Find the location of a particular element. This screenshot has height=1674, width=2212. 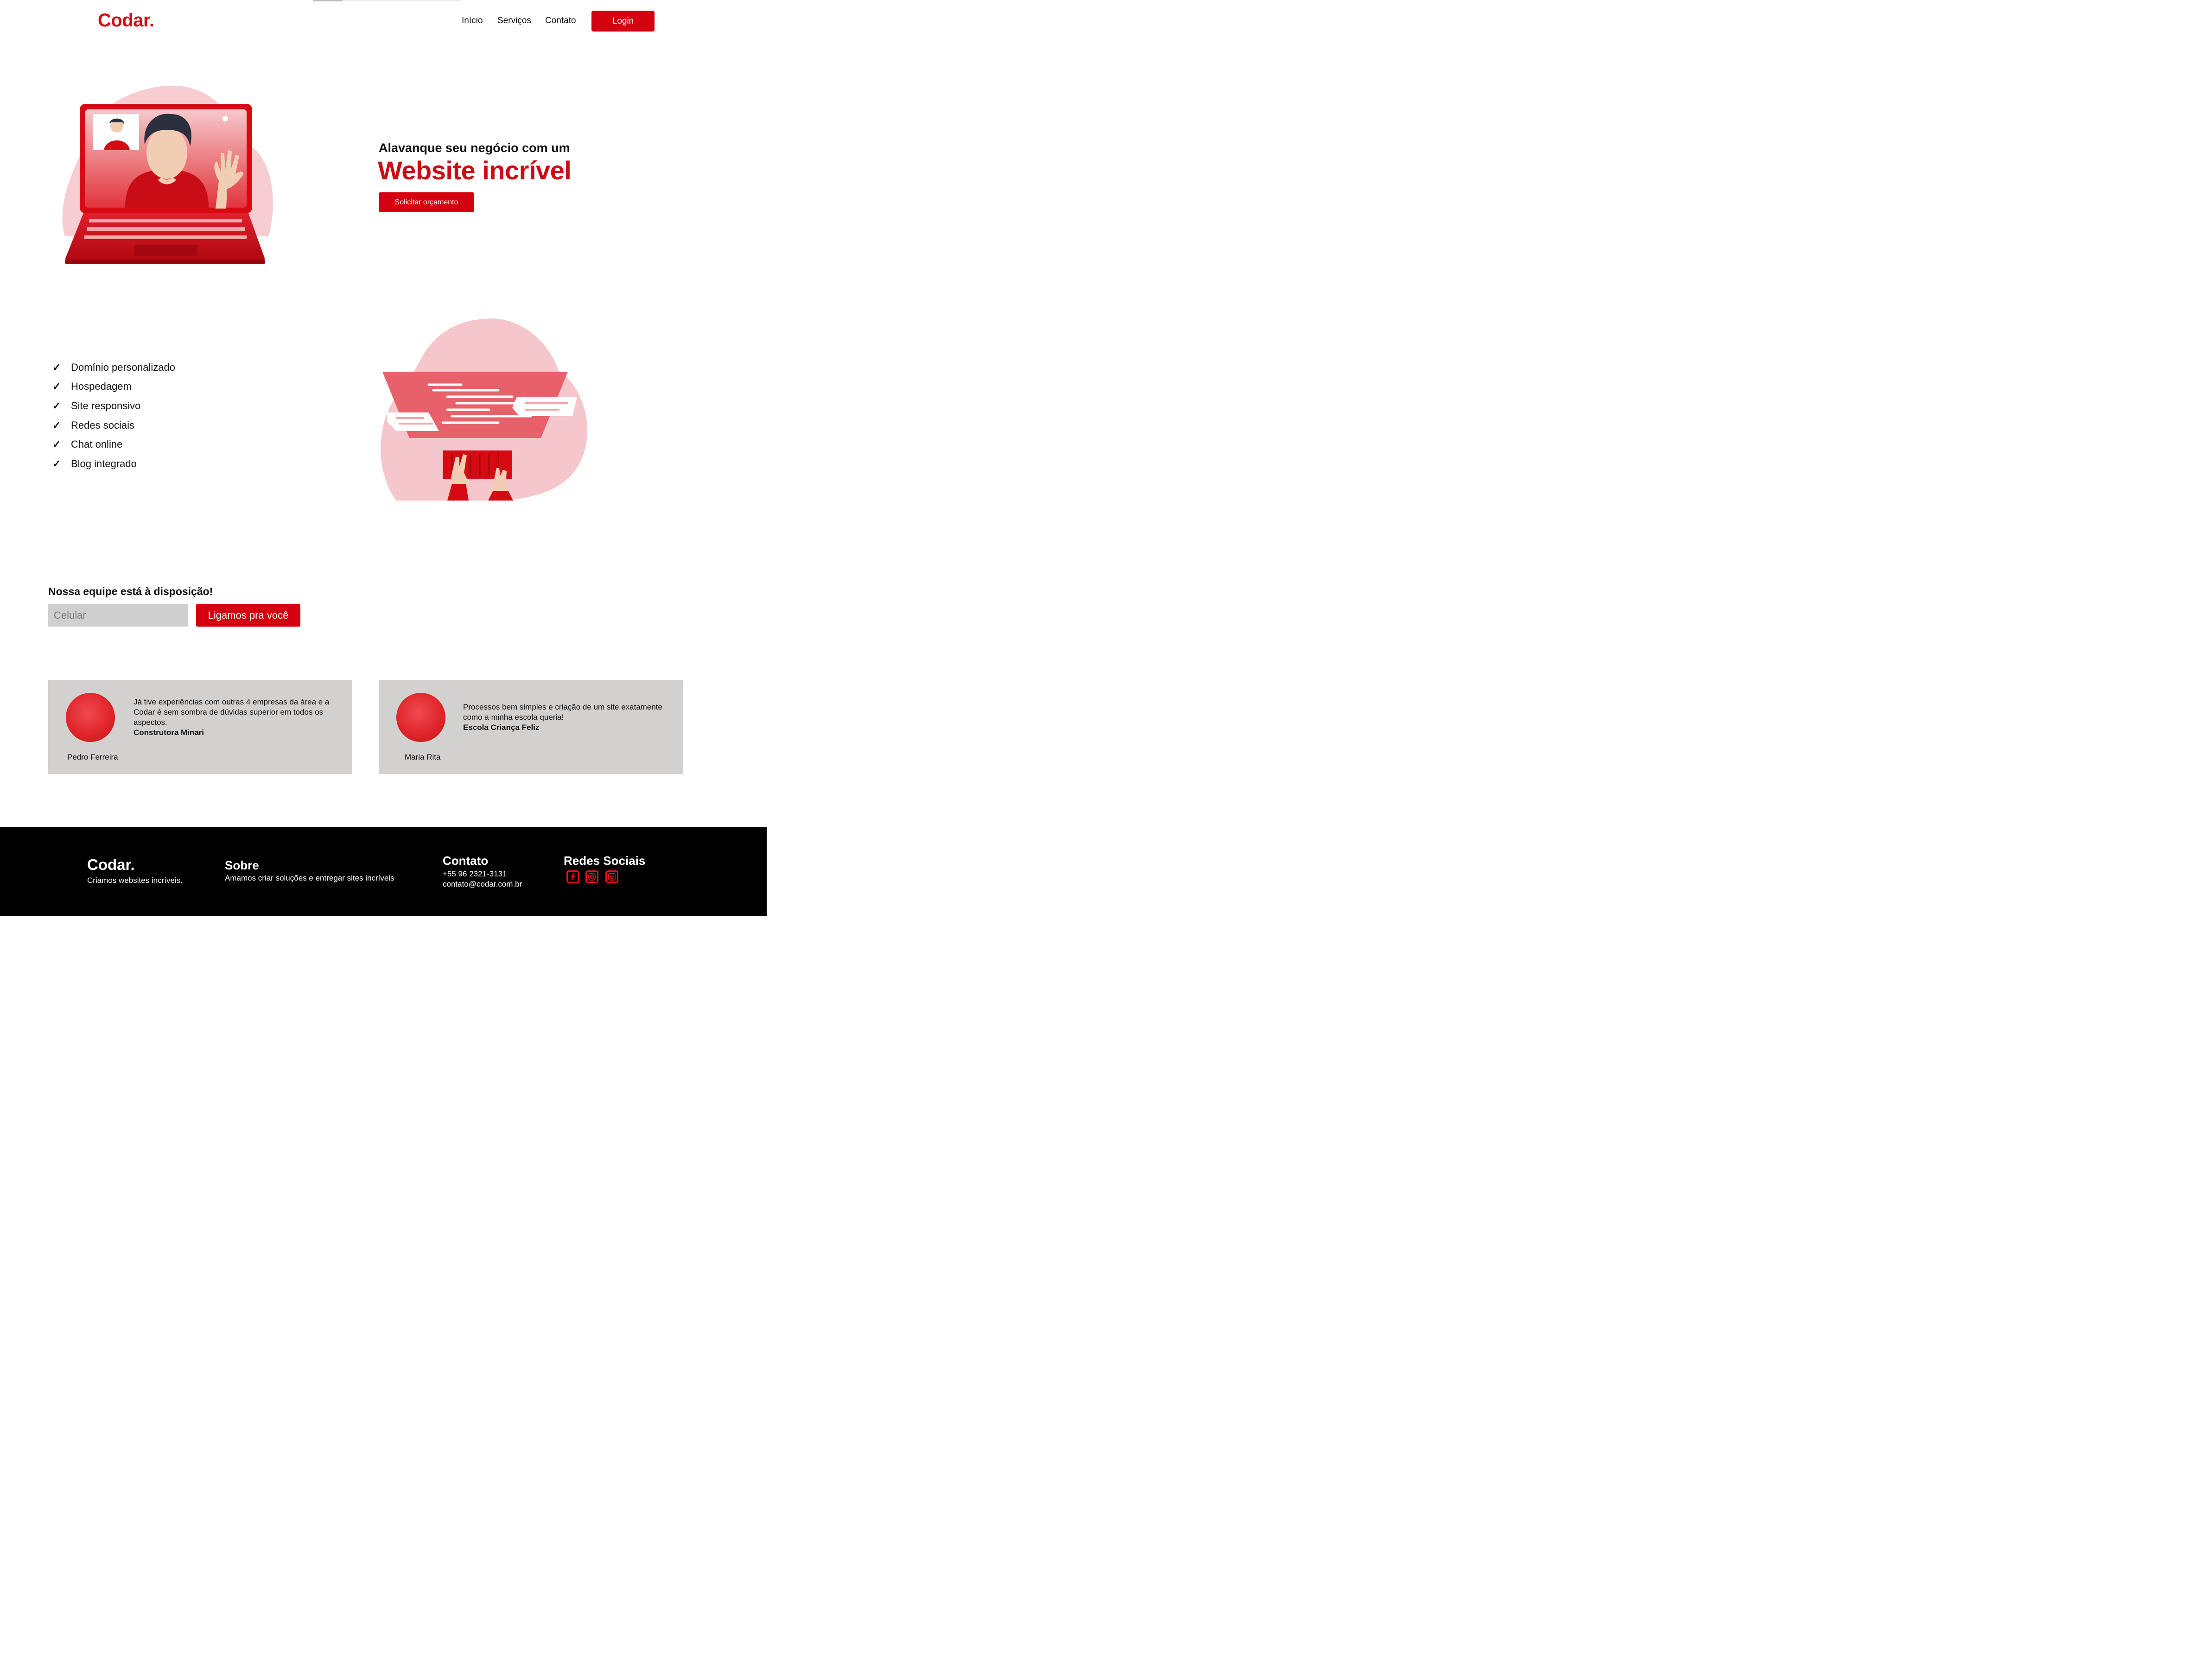

nav-link-inicio: Início is located at coordinates (472, 21).